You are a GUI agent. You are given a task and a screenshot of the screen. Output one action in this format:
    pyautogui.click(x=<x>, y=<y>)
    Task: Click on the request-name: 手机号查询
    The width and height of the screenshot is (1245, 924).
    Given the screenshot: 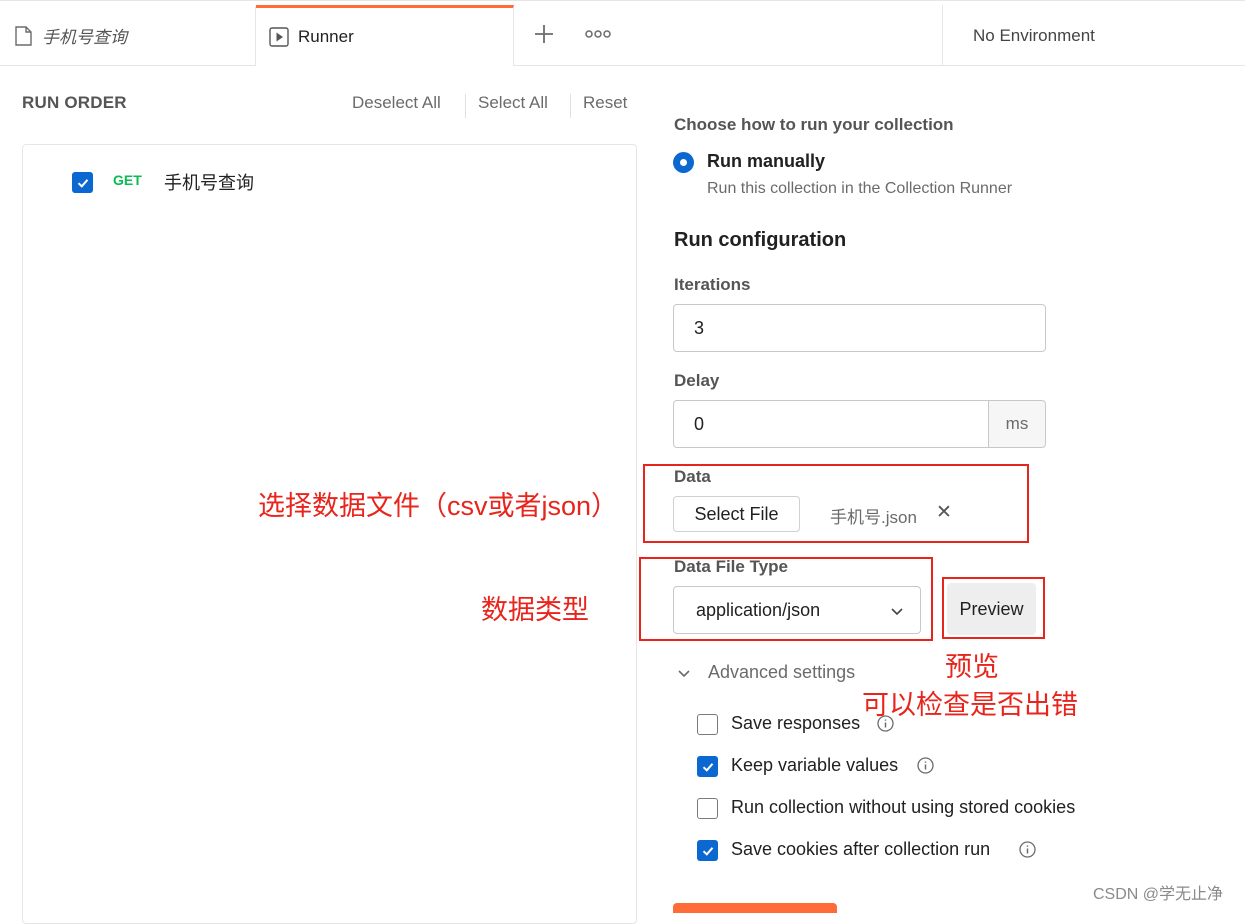 What is the action you would take?
    pyautogui.click(x=209, y=183)
    